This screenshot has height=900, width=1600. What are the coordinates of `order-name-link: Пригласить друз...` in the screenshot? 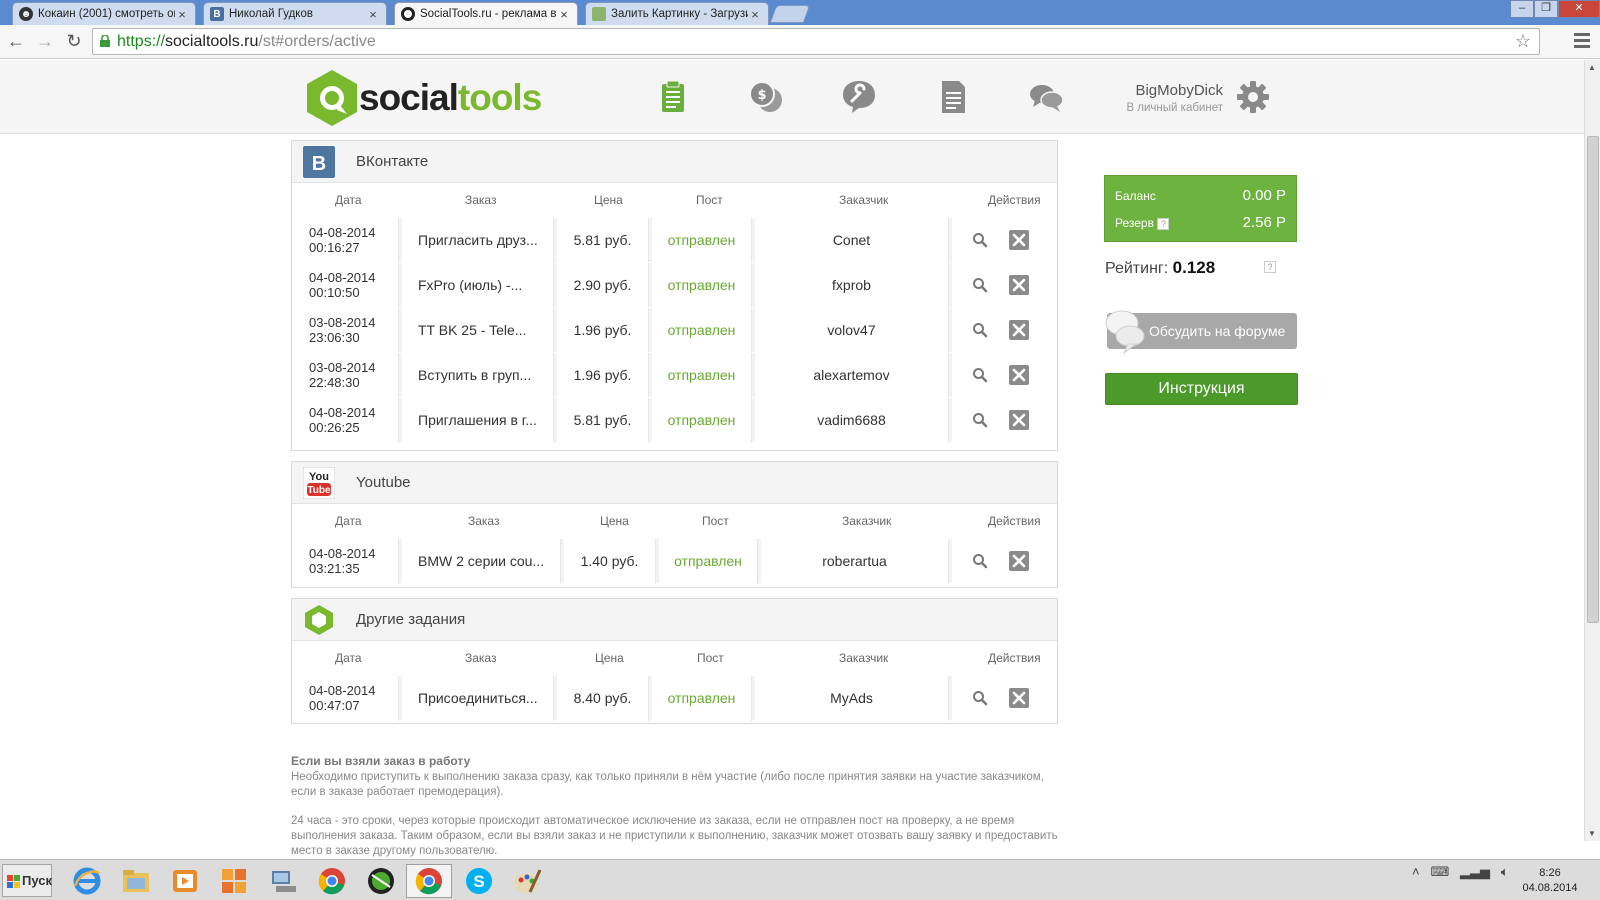 It's located at (478, 240).